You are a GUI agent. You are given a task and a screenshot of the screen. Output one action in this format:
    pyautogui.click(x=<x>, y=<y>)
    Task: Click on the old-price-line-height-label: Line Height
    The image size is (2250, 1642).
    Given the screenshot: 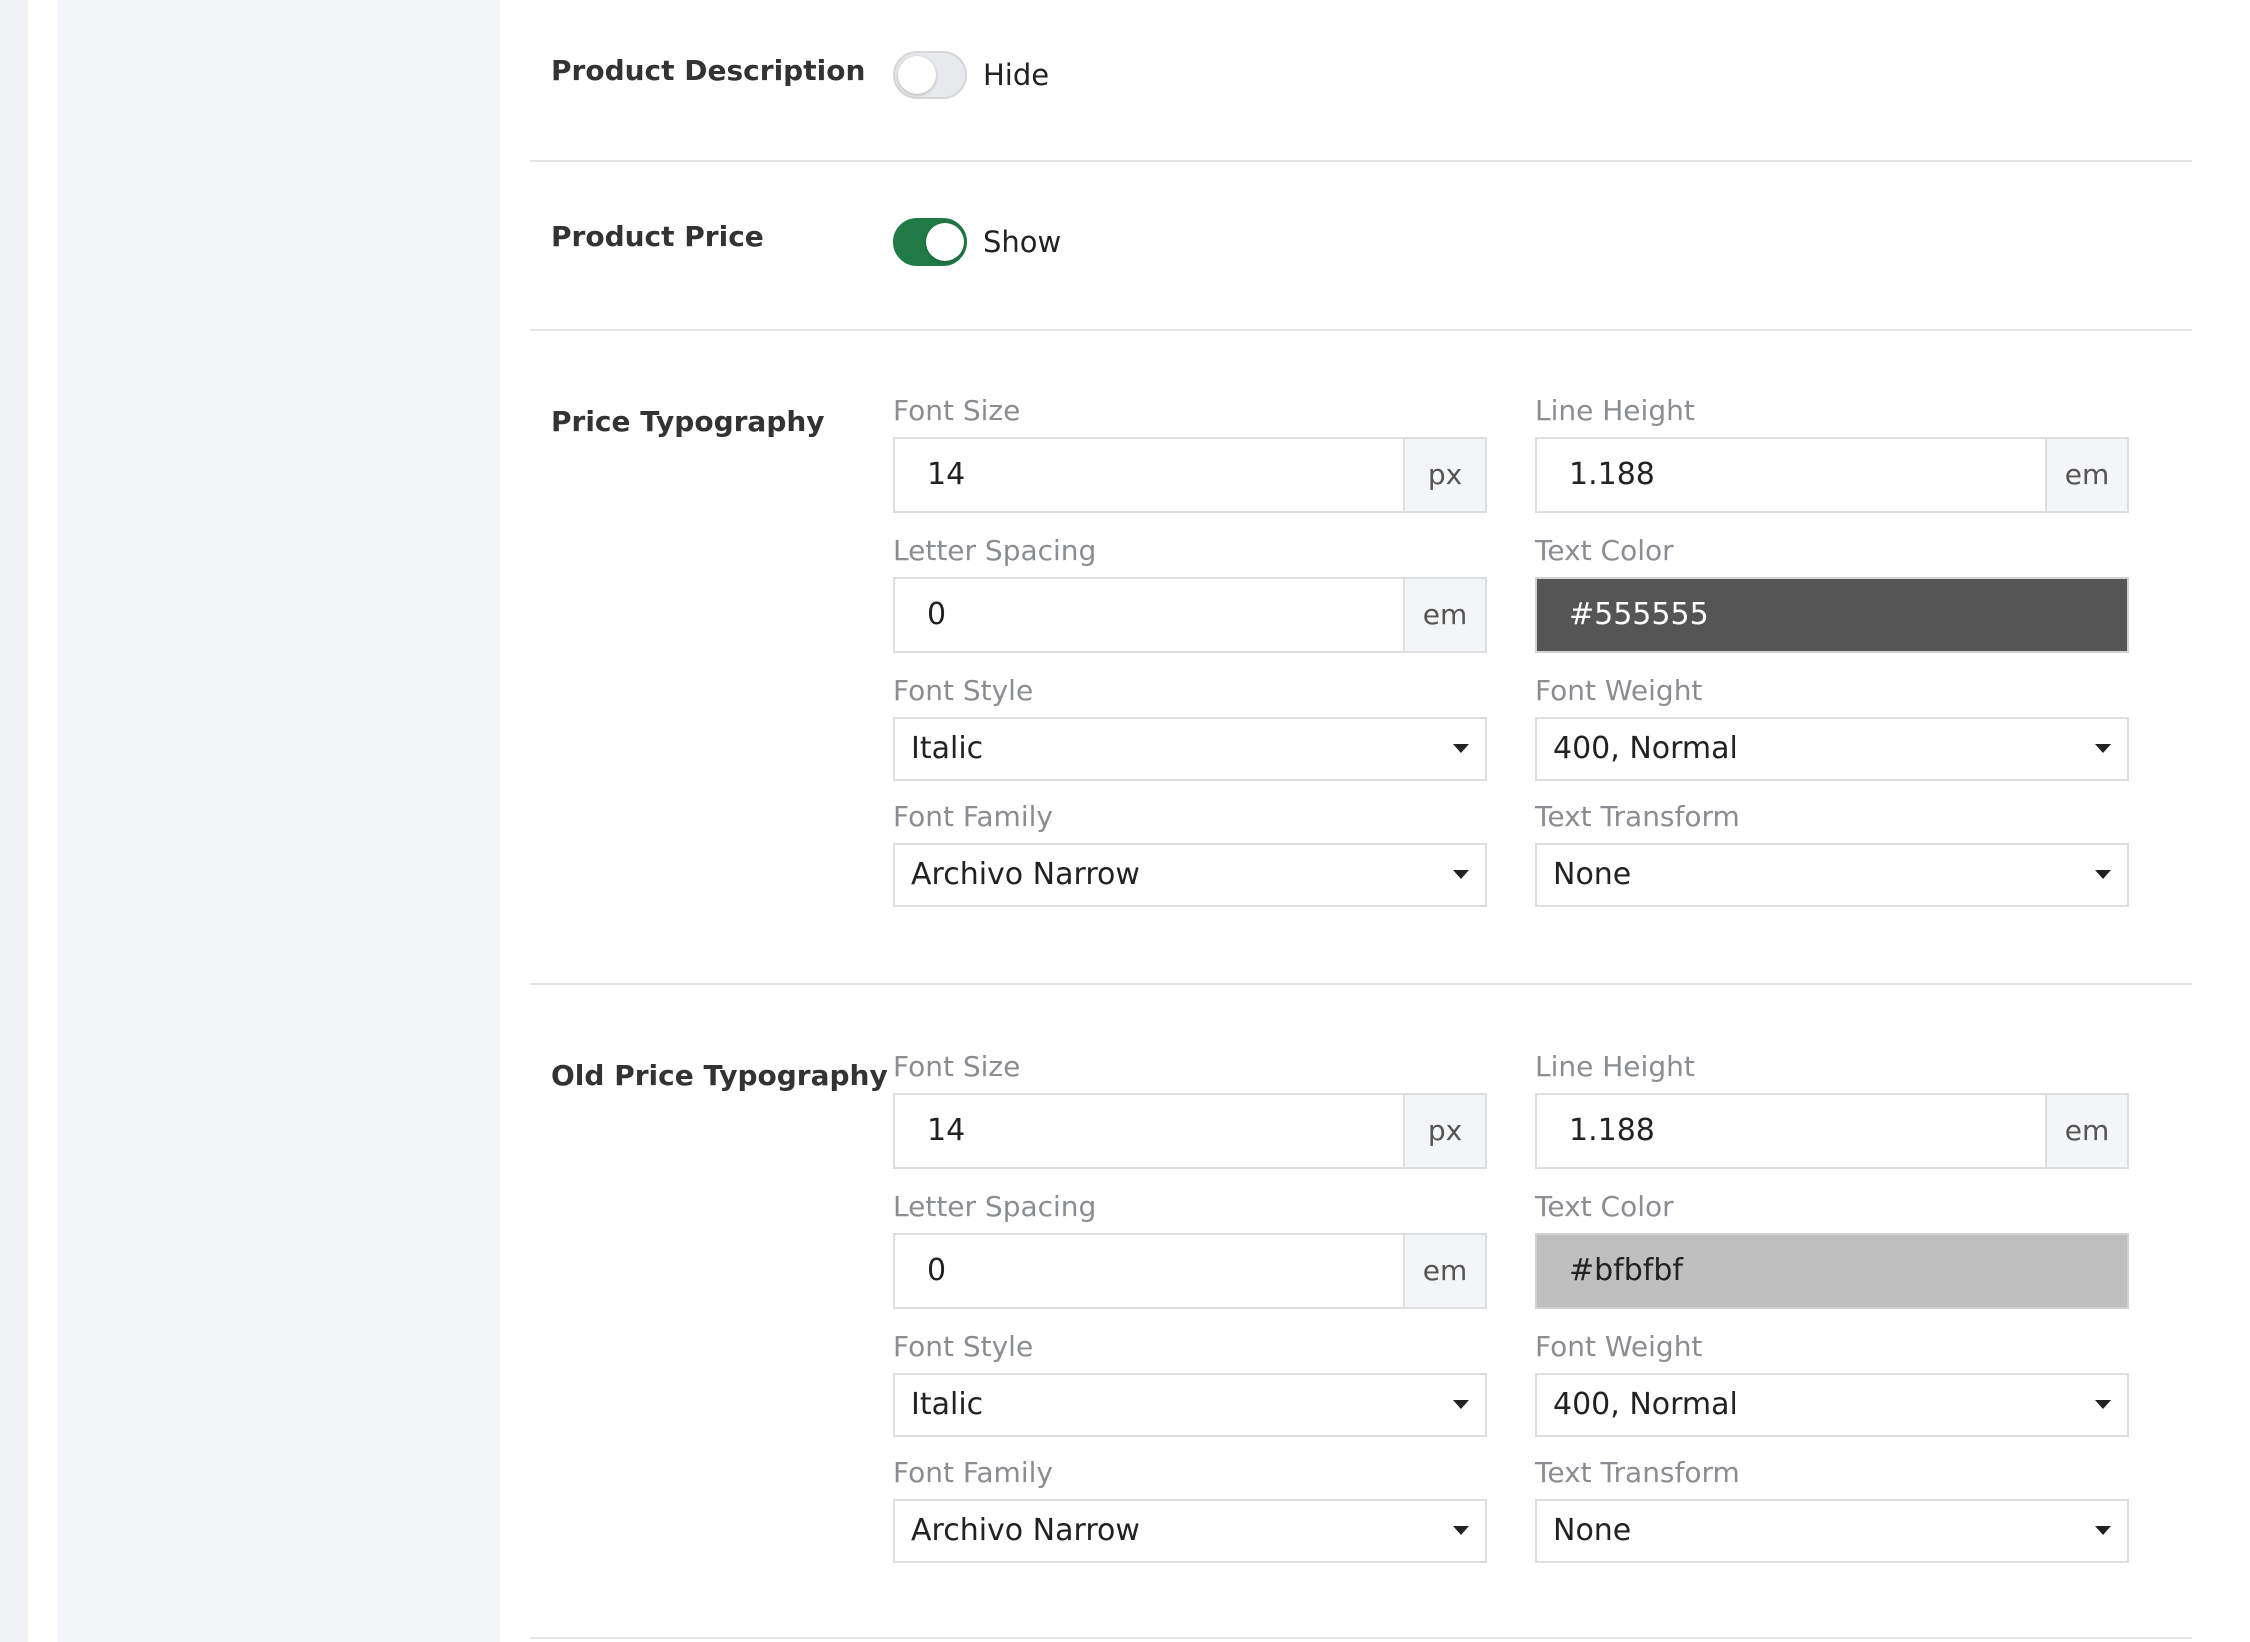 What is the action you would take?
    pyautogui.click(x=1615, y=1066)
    